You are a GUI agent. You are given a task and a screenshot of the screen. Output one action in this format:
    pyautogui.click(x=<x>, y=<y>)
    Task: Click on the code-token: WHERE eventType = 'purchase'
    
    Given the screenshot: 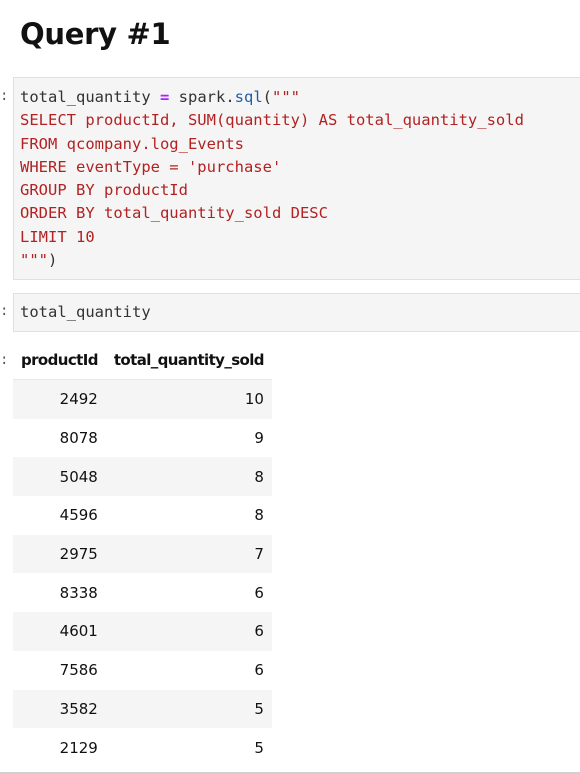 What is the action you would take?
    pyautogui.click(x=151, y=166)
    